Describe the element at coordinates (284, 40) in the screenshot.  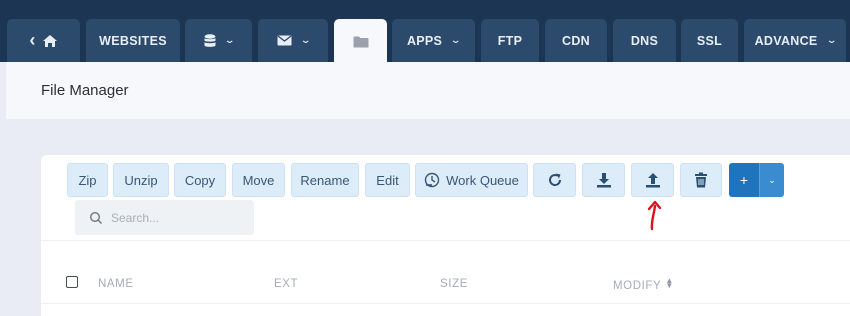
I see `envelope-icon` at that location.